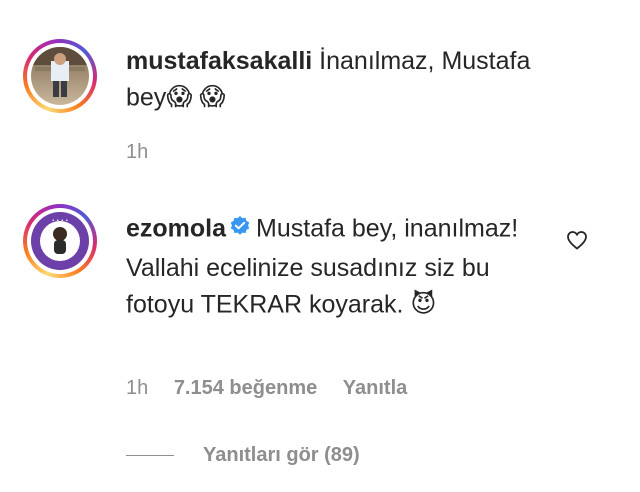 The image size is (640, 492). What do you see at coordinates (240, 228) in the screenshot?
I see `verified-badge-icon` at bounding box center [240, 228].